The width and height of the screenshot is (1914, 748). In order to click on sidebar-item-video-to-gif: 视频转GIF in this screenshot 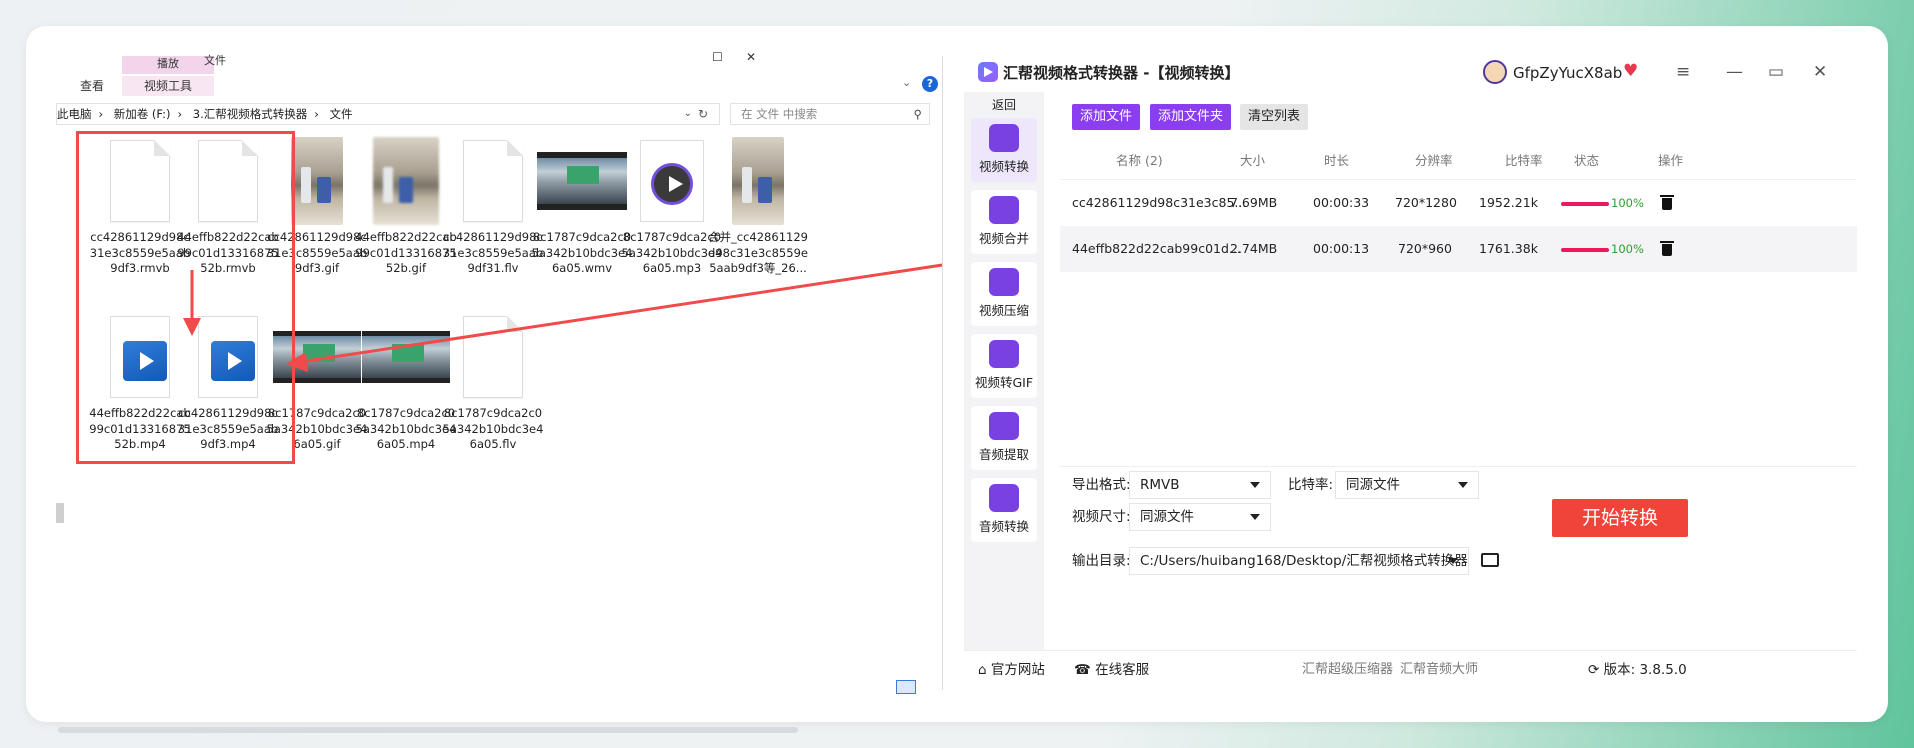, I will do `click(1004, 366)`.